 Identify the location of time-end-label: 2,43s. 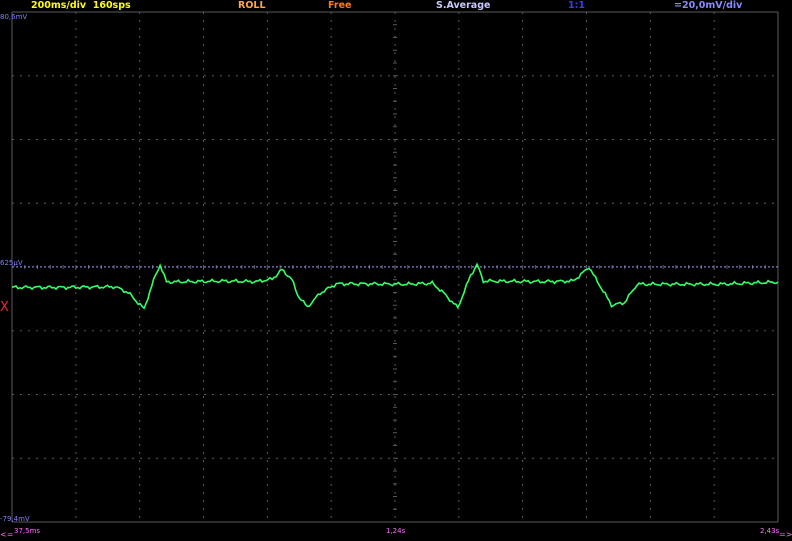
(770, 531).